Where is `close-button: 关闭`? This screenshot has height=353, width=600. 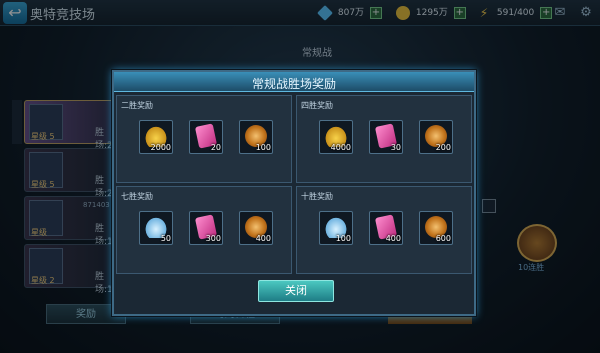
close-button: 关闭 is located at coordinates (296, 291).